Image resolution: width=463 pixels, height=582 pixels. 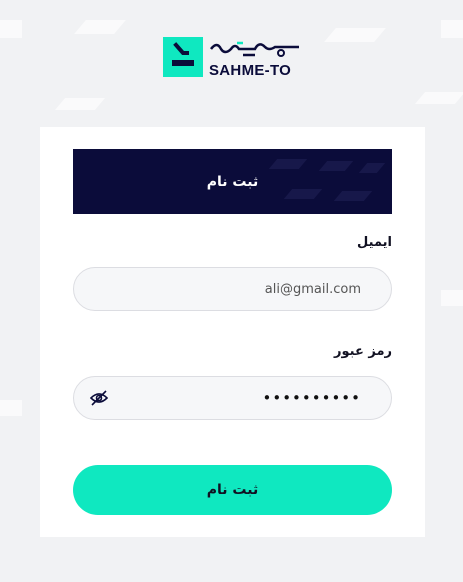 What do you see at coordinates (232, 398) in the screenshot?
I see `password-field` at bounding box center [232, 398].